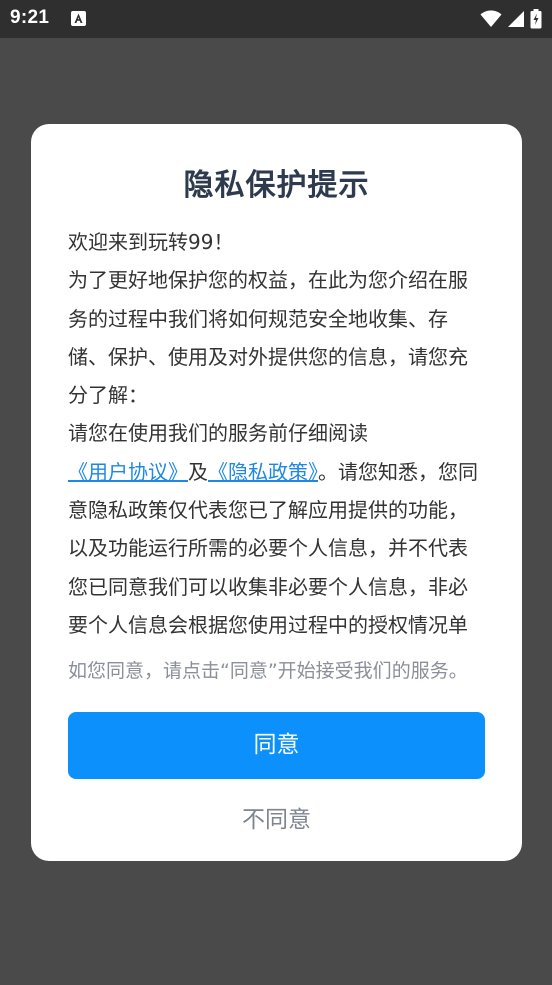 Image resolution: width=552 pixels, height=985 pixels. What do you see at coordinates (151, 242) in the screenshot?
I see `welcome-text: 欢迎来到玩转99！` at bounding box center [151, 242].